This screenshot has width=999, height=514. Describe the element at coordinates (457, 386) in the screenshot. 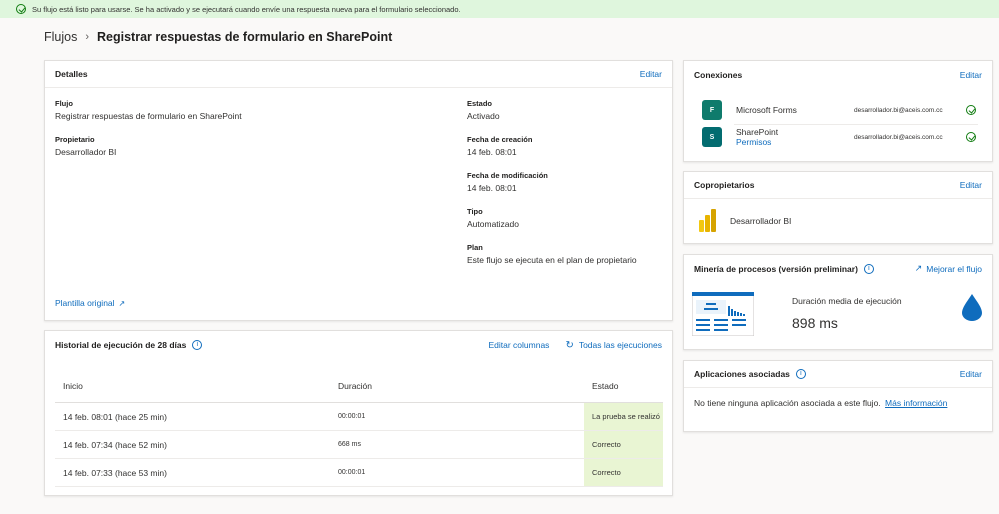

I see `column-duration: Duración` at that location.